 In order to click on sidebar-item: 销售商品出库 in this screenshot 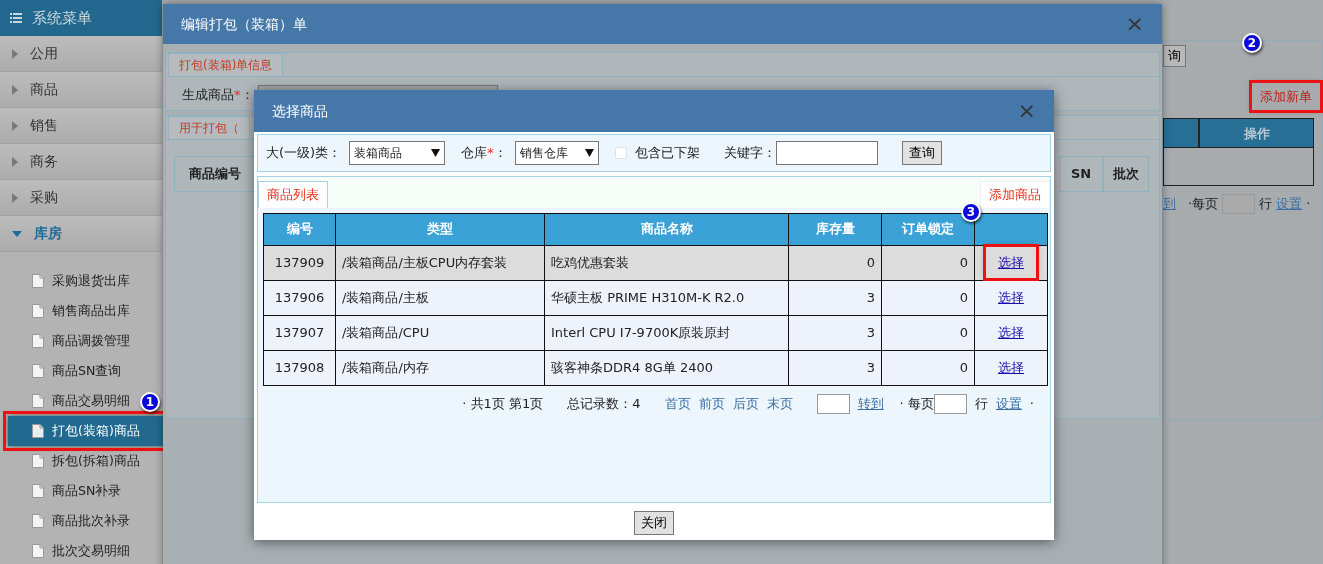, I will do `click(67, 311)`.